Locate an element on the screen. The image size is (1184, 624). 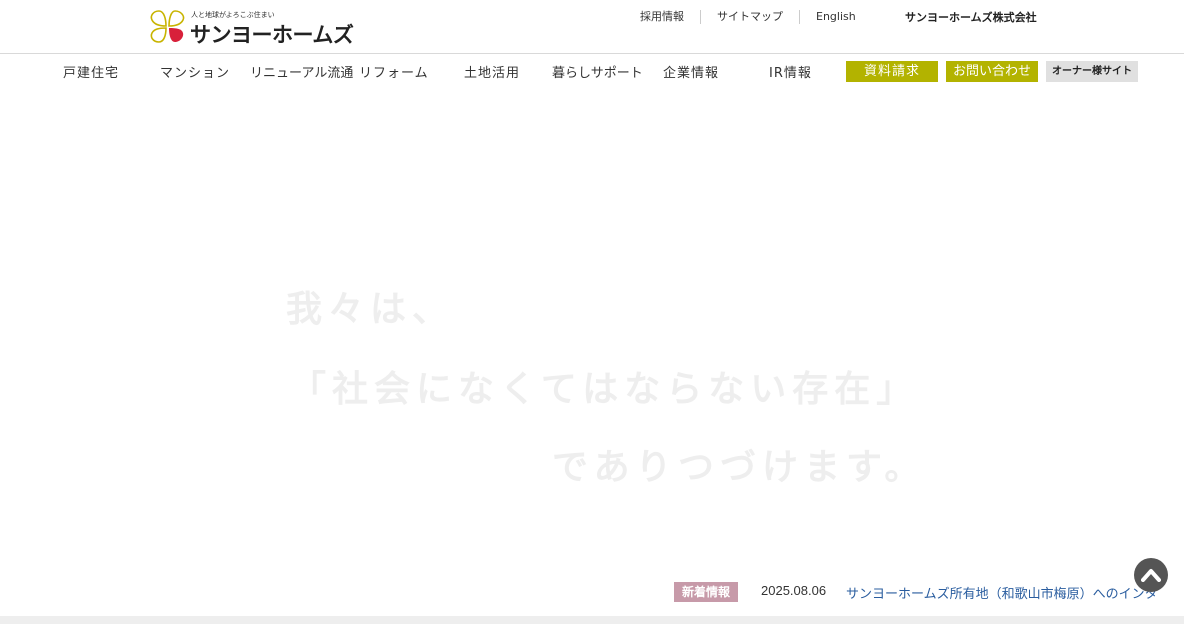
hero-slogan-line-1: 我々は、 is located at coordinates (370, 309).